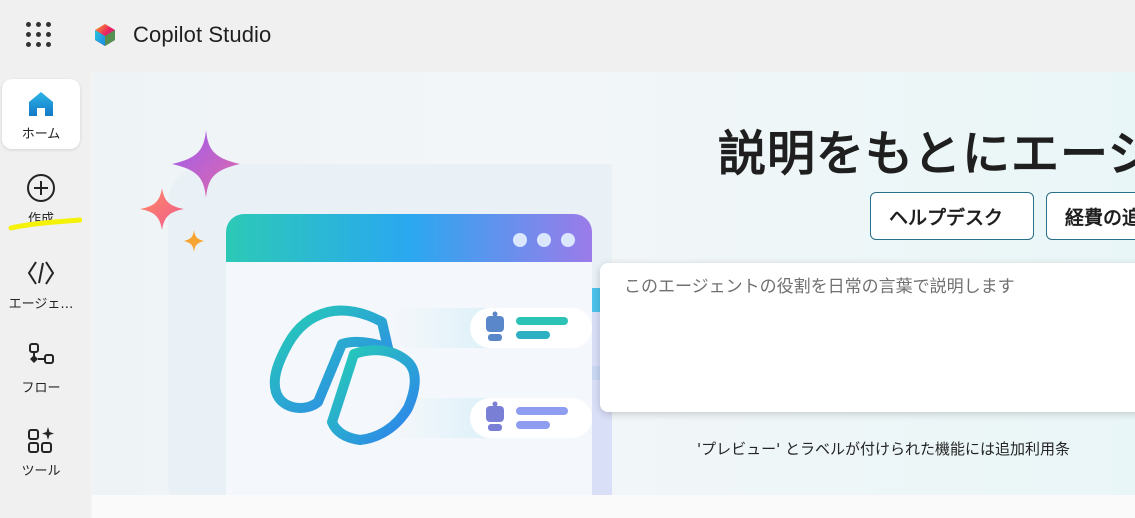 The width and height of the screenshot is (1135, 518). What do you see at coordinates (41, 471) in the screenshot?
I see `rail-item-label: ツール` at bounding box center [41, 471].